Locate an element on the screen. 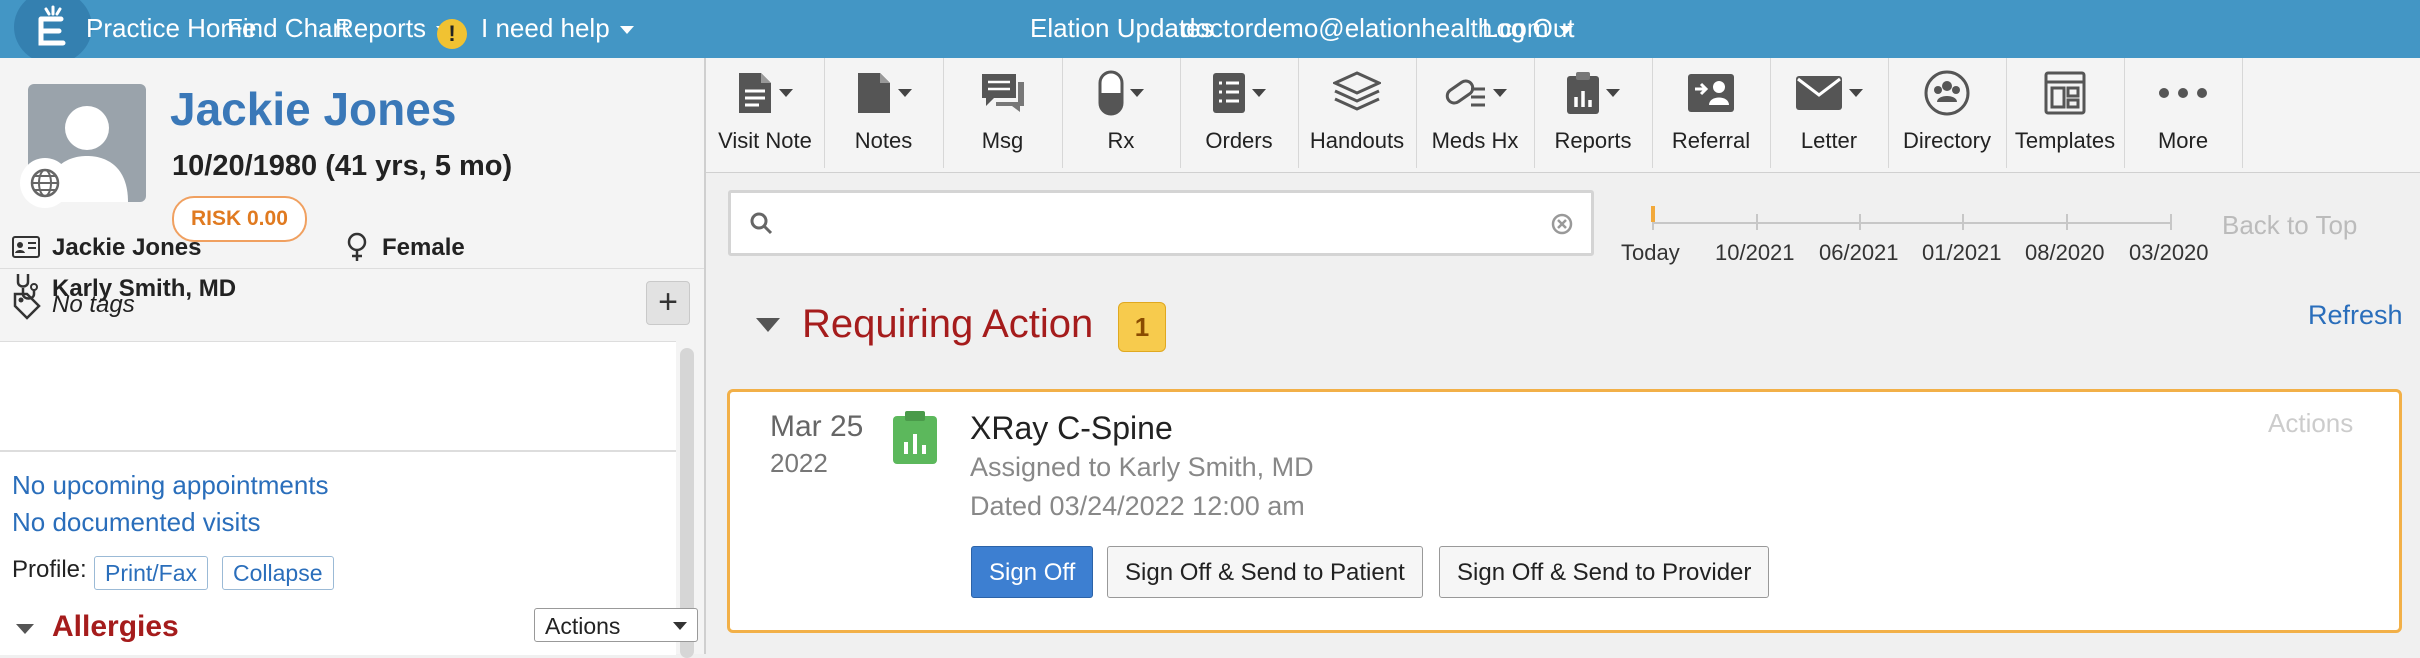 Image resolution: width=2420 pixels, height=658 pixels. tool-label: Referral is located at coordinates (1711, 140).